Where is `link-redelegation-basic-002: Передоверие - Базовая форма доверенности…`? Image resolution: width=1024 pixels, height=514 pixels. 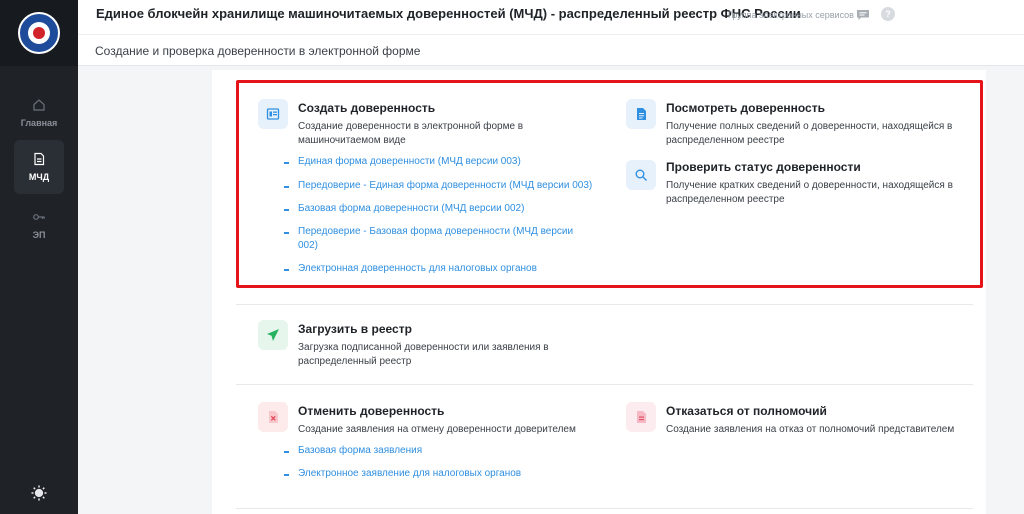
link-redelegation-basic-002: Передоверие - Базовая форма доверенности… is located at coordinates (443, 239).